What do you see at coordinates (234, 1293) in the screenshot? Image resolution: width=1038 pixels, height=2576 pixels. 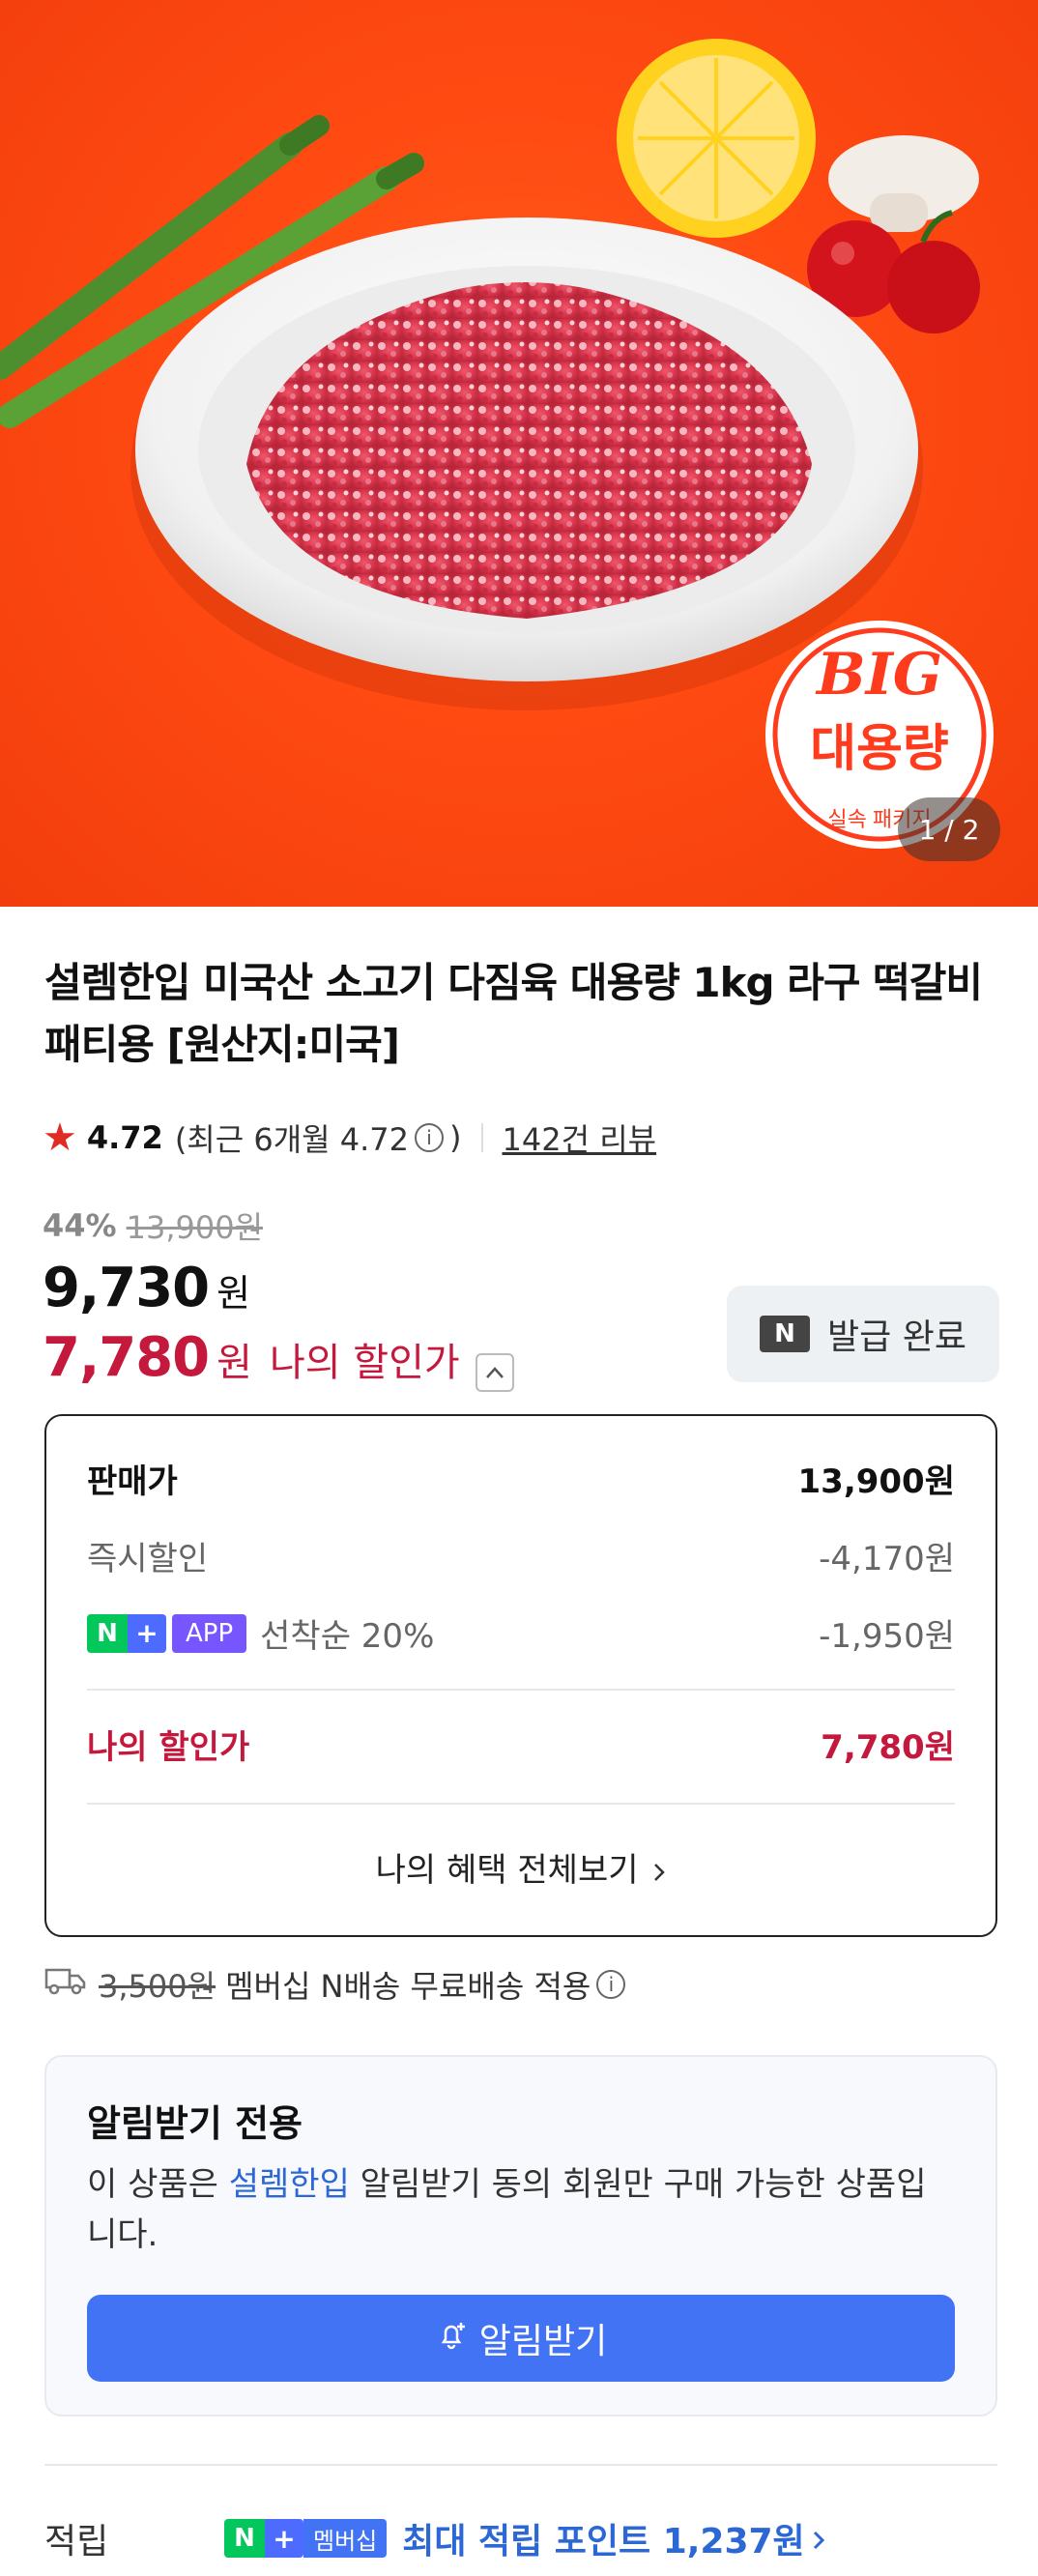 I see `sale-price-unit: 원` at bounding box center [234, 1293].